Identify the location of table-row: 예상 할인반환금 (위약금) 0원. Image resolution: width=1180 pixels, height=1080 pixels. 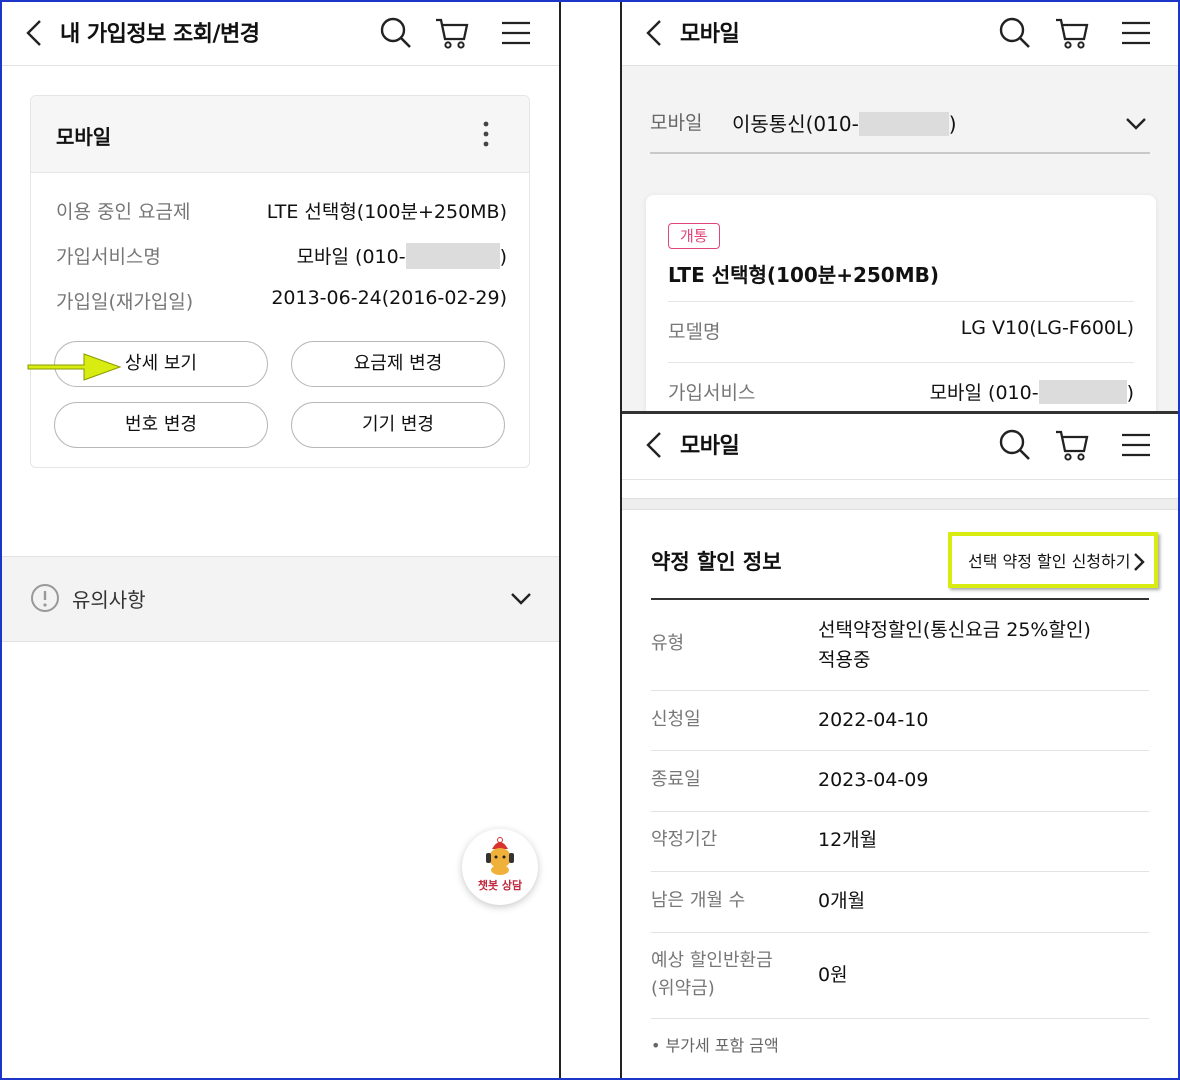
(900, 976).